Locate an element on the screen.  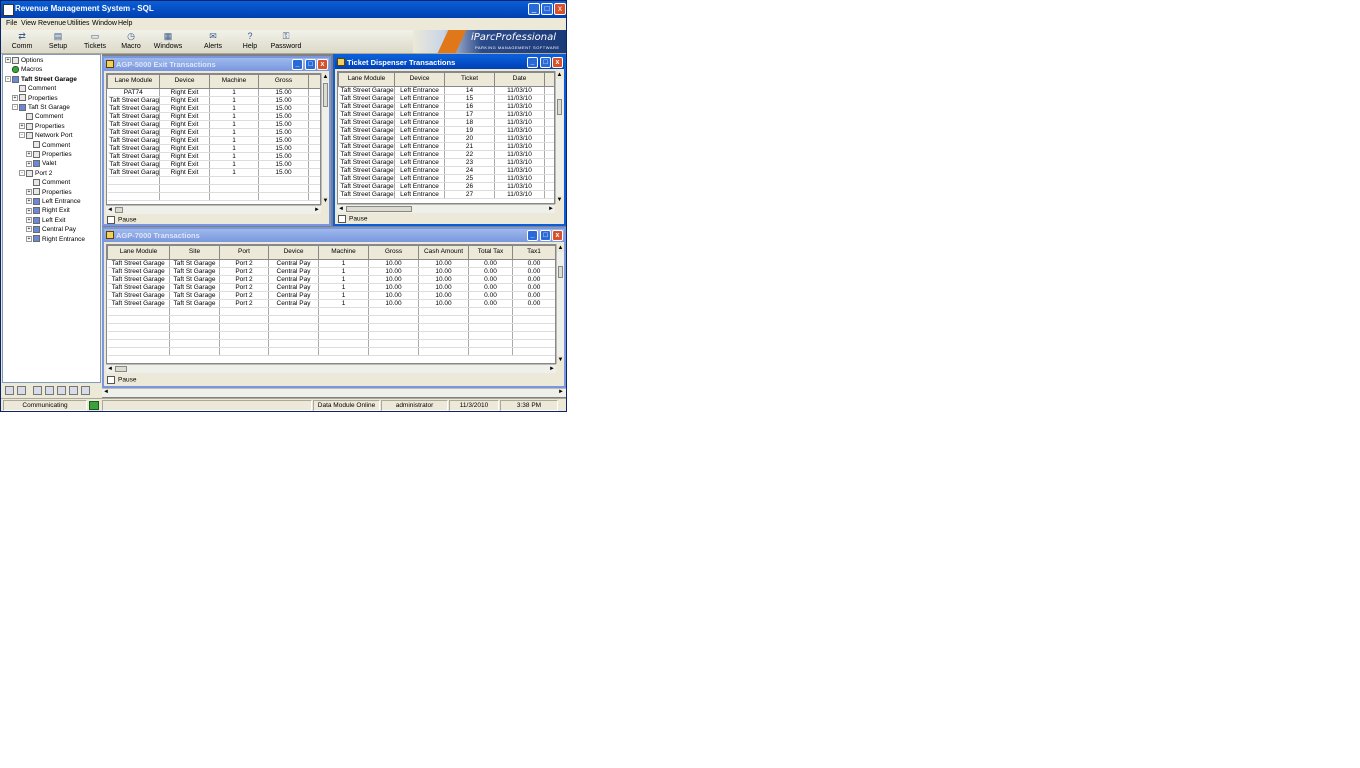
column-header: Site is located at coordinates (194, 252).